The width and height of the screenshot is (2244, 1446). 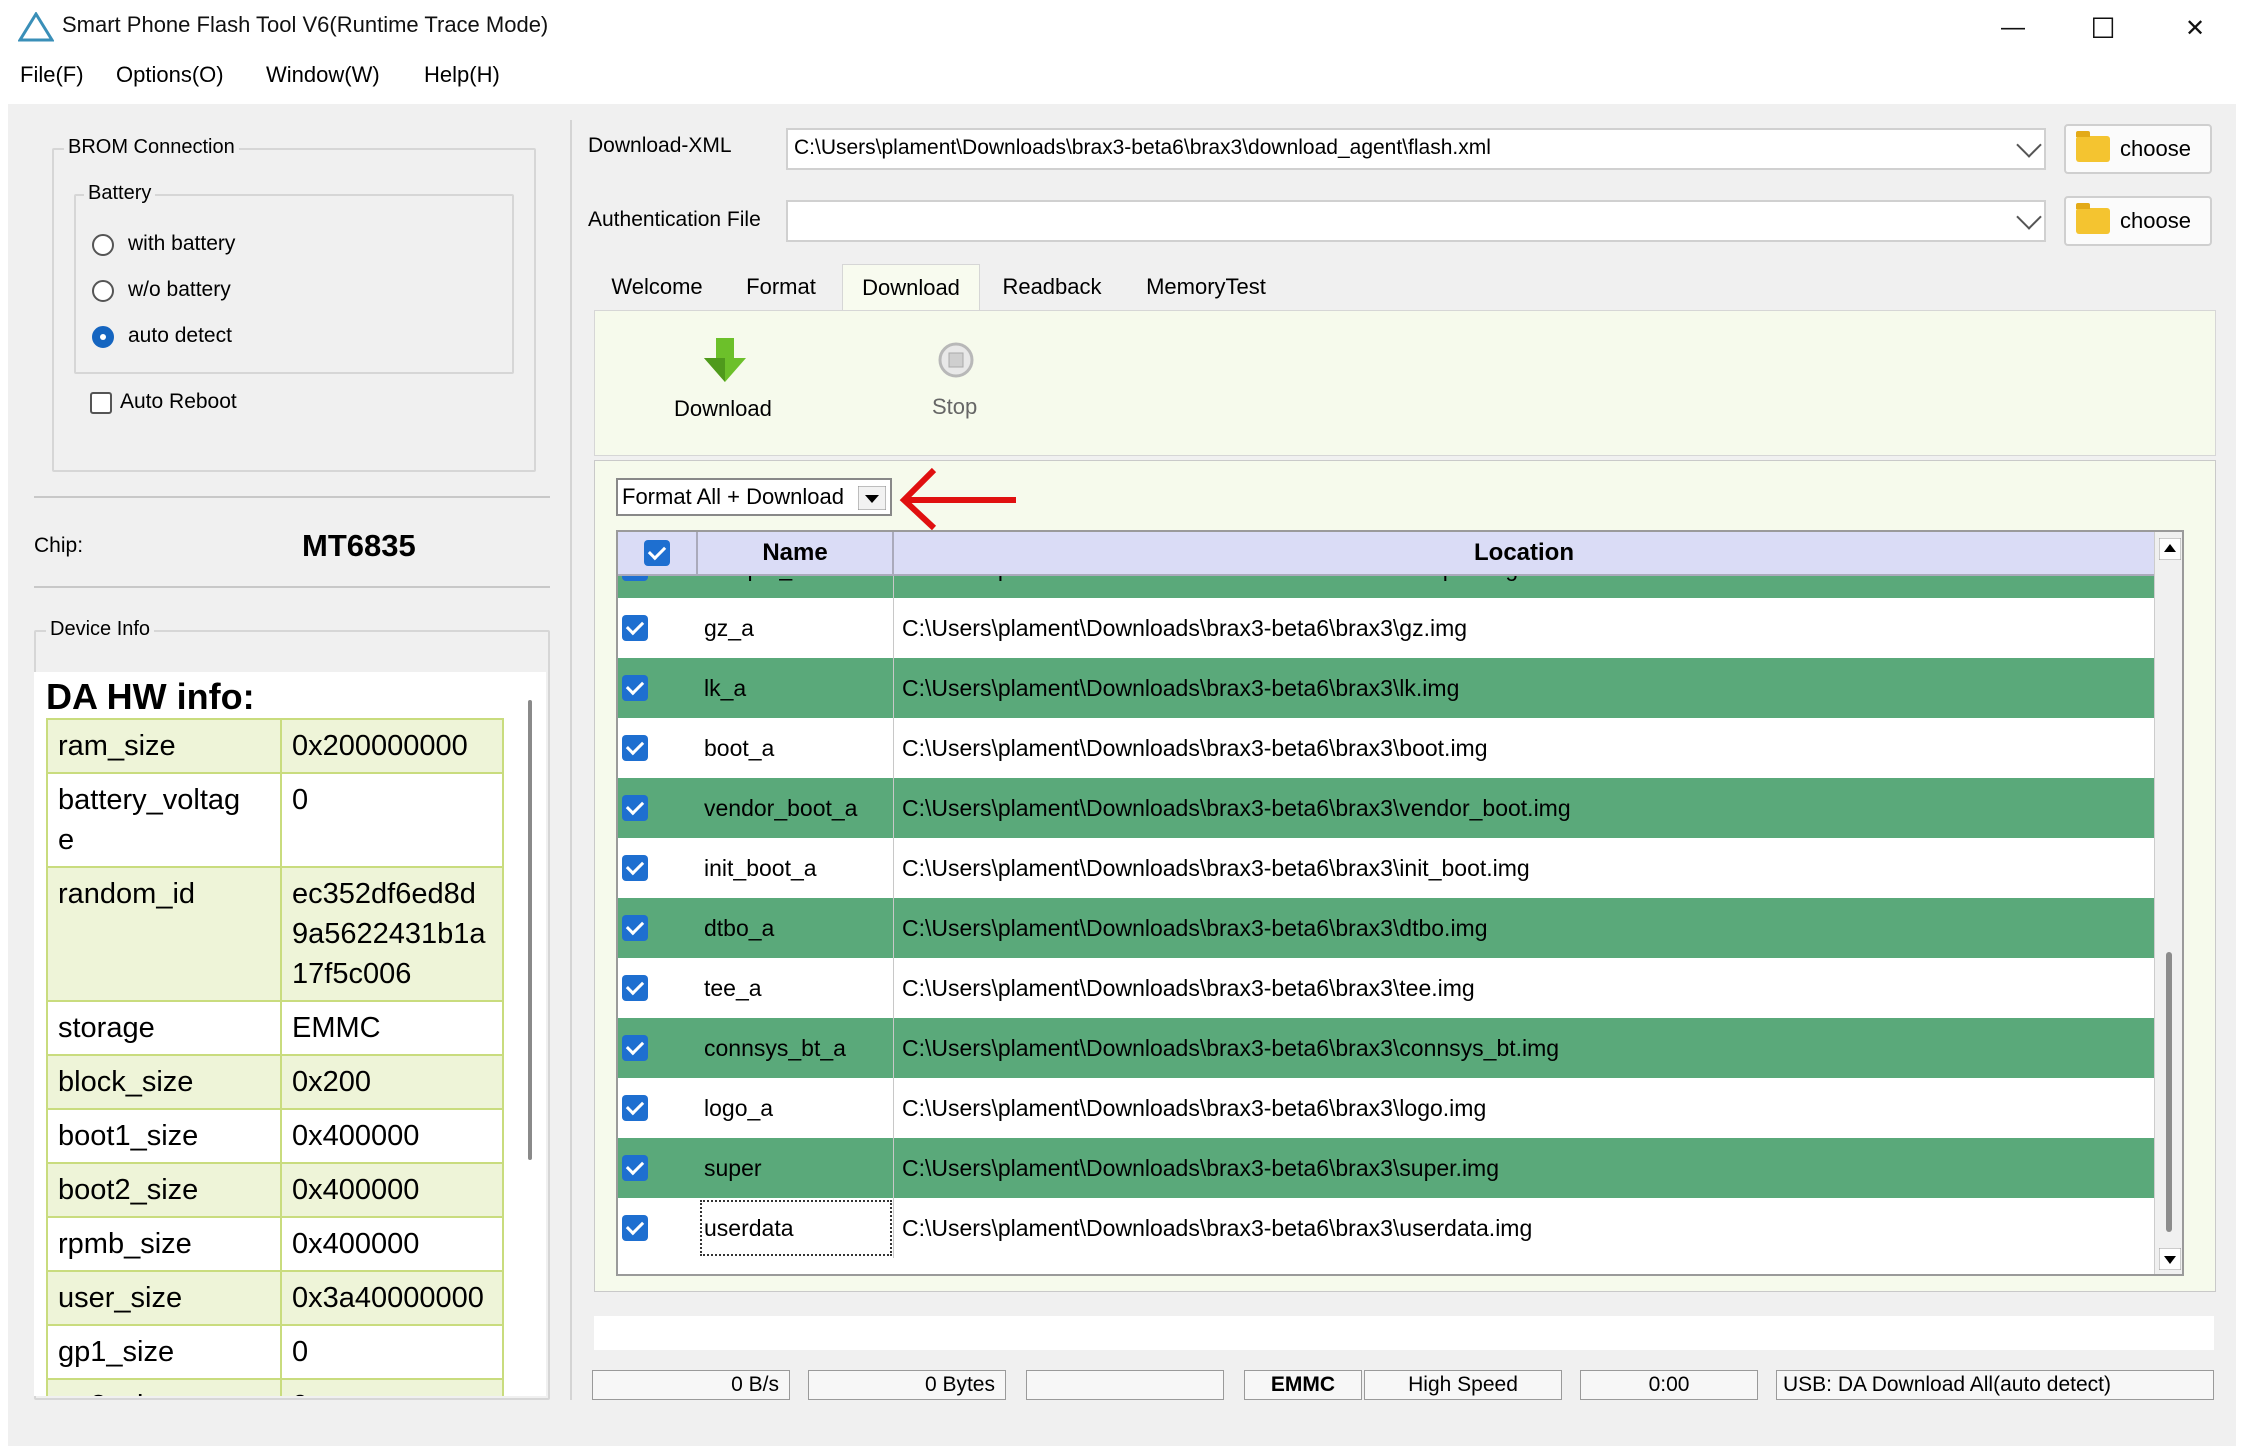 What do you see at coordinates (170, 75) in the screenshot?
I see `menu-options: Options(O)` at bounding box center [170, 75].